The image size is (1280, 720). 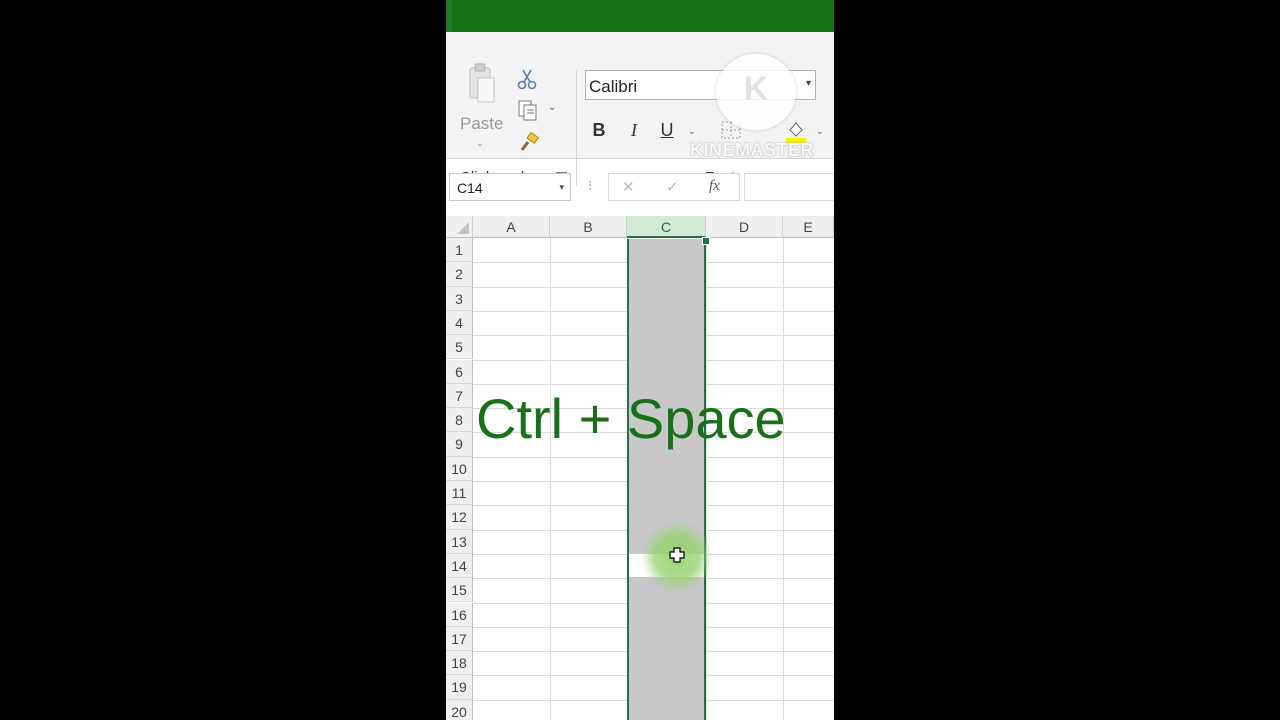 I want to click on row-header-9: 9, so click(x=459, y=444).